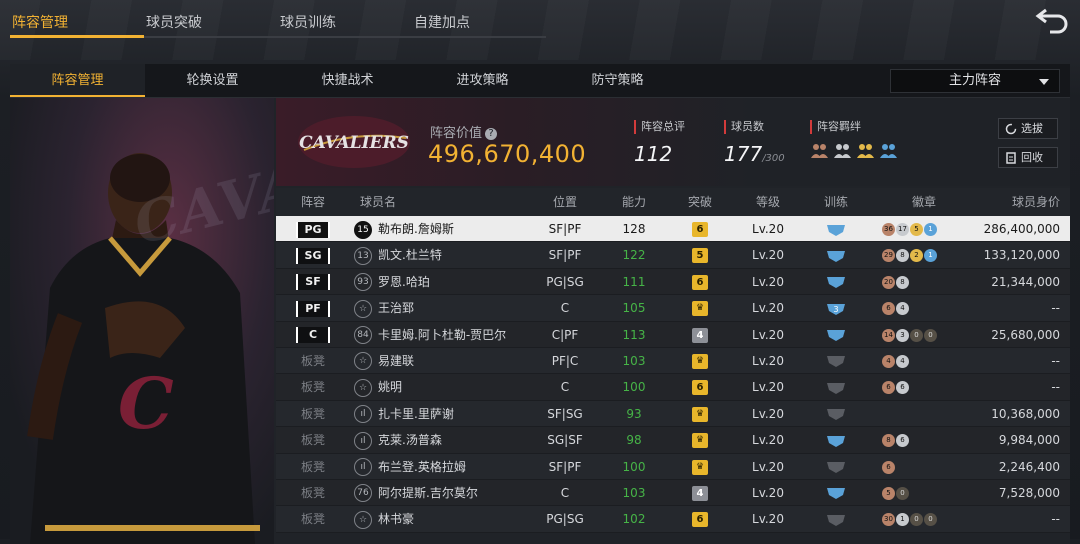  What do you see at coordinates (673, 255) in the screenshot?
I see `table-row: SG 13 凯文.杜兰特 SF|PF 122 5 Lv.20 29 8 2 1 133,120,000` at bounding box center [673, 255].